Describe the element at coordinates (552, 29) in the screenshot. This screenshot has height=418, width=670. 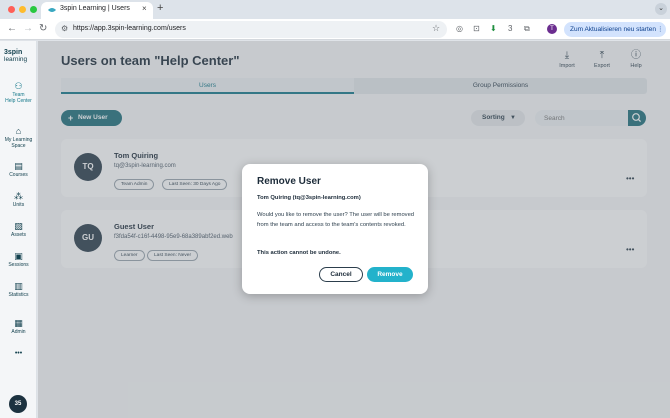
I see `profile-avatar: T` at that location.